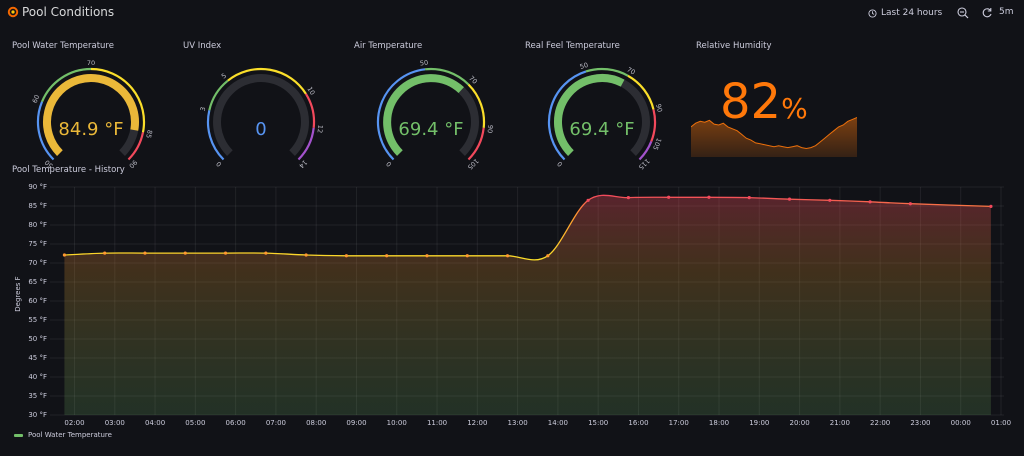 This screenshot has width=1024, height=456. Describe the element at coordinates (18, 435) in the screenshot. I see `legend-swatch` at that location.